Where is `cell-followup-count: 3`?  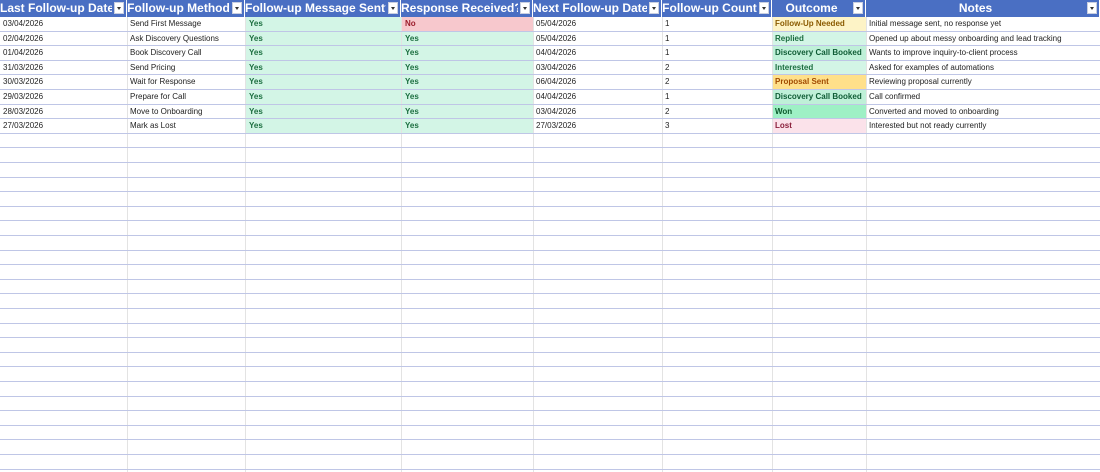 cell-followup-count: 3 is located at coordinates (717, 126).